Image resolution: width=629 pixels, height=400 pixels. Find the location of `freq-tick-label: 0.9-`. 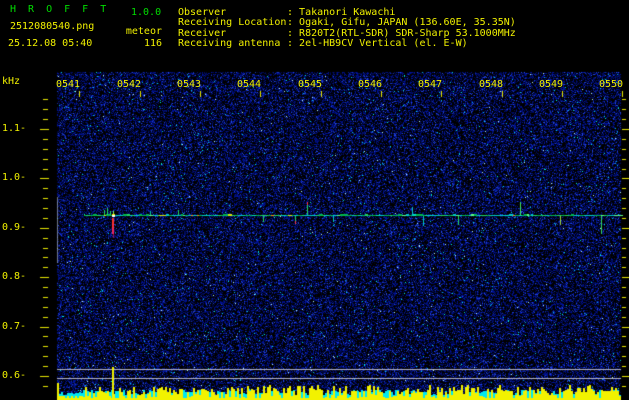

freq-tick-label: 0.9- is located at coordinates (14, 227).